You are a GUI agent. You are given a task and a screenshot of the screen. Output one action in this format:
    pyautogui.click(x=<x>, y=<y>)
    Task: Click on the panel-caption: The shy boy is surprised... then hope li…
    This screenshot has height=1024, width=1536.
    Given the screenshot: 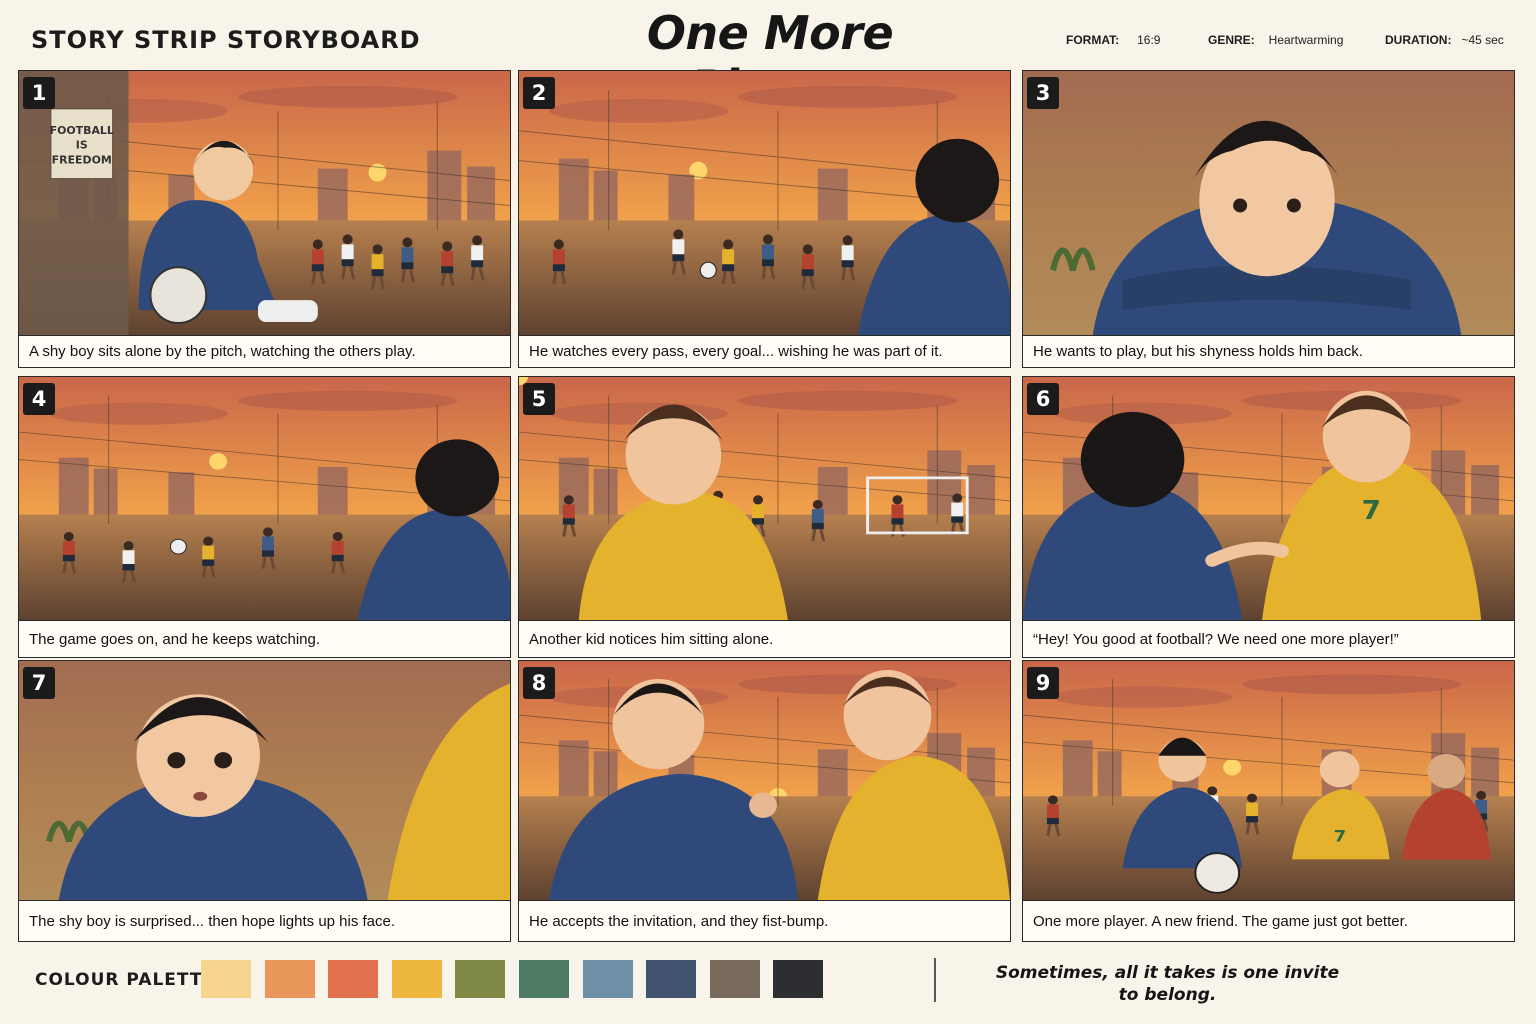 What is the action you would take?
    pyautogui.click(x=212, y=921)
    